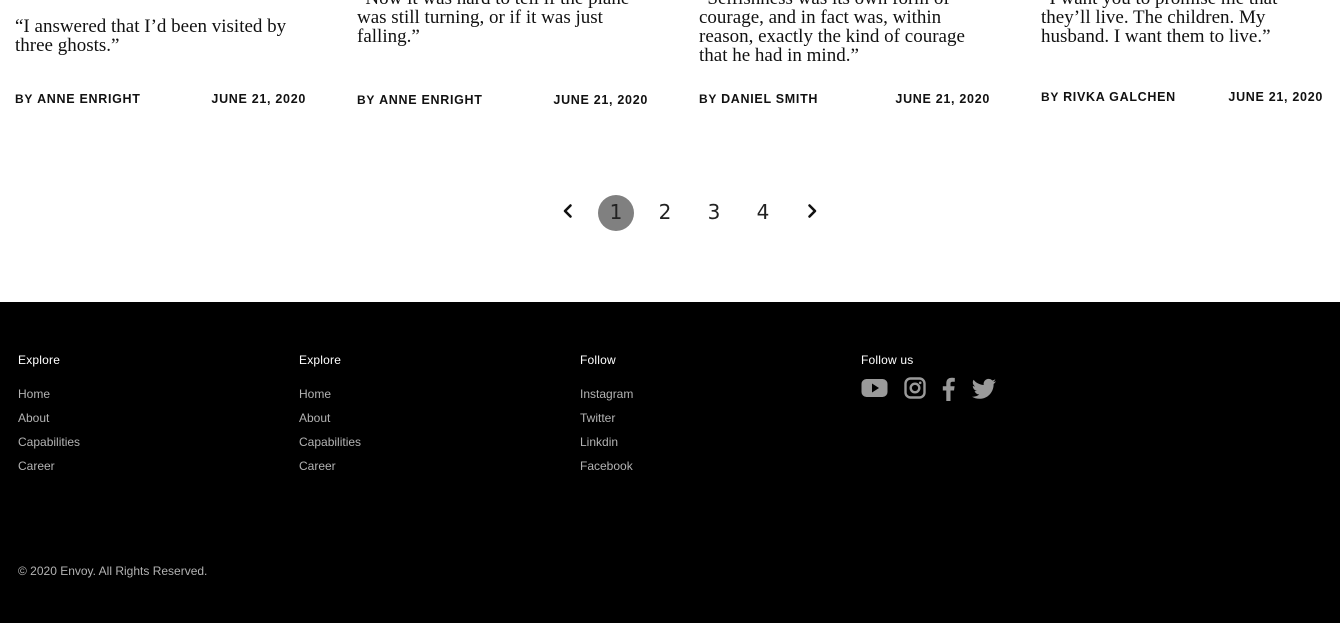 The width and height of the screenshot is (1340, 623). I want to click on story-author: DANIEL SMITH, so click(769, 99).